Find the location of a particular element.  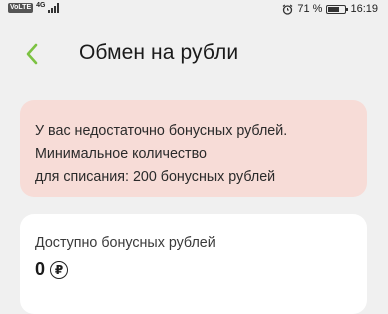

alert-line: У вас недостаточно бонусных рублей. is located at coordinates (161, 131).